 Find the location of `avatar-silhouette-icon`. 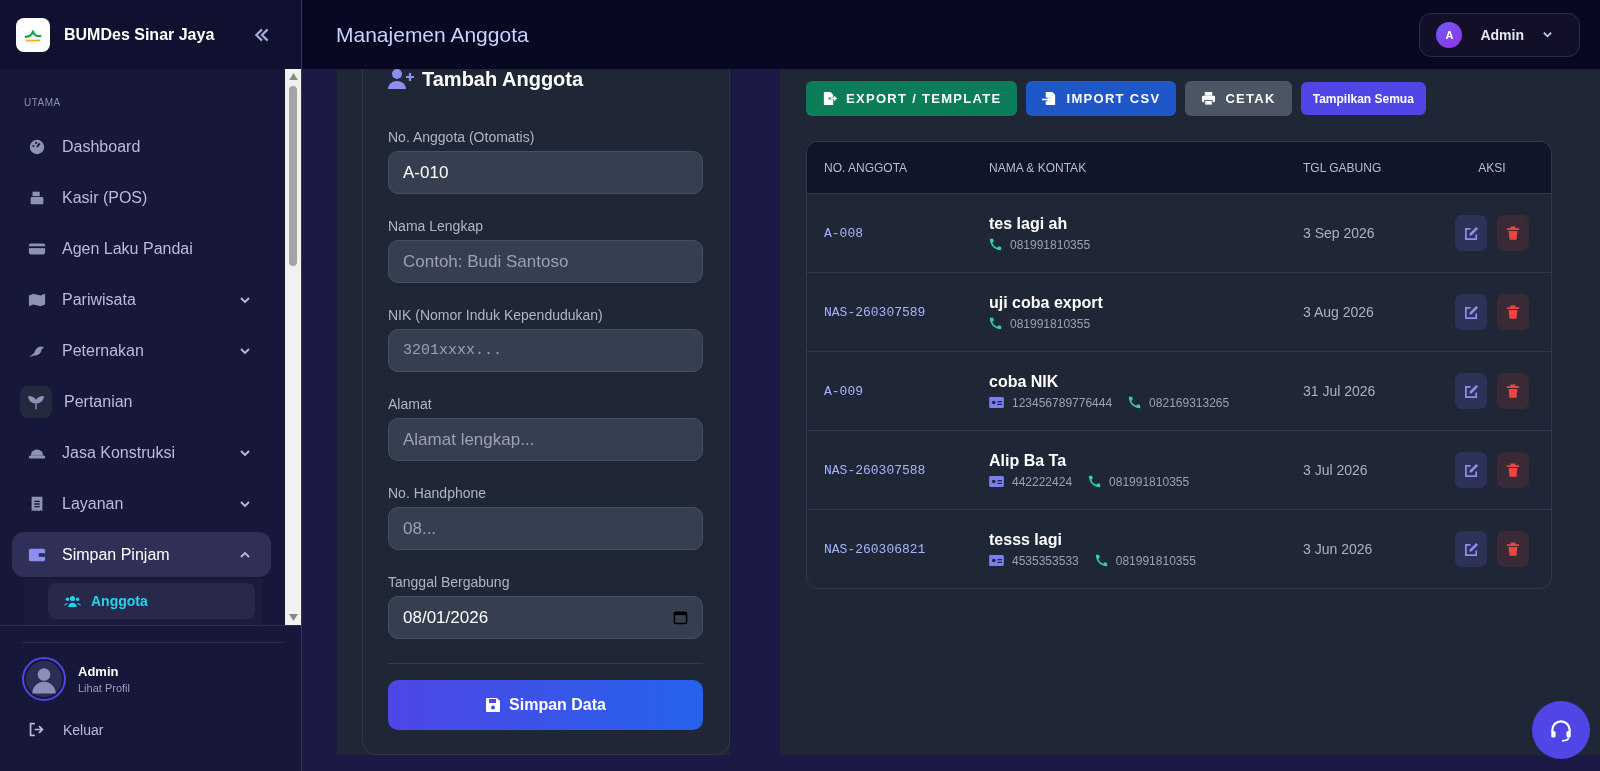

avatar-silhouette-icon is located at coordinates (44, 679).